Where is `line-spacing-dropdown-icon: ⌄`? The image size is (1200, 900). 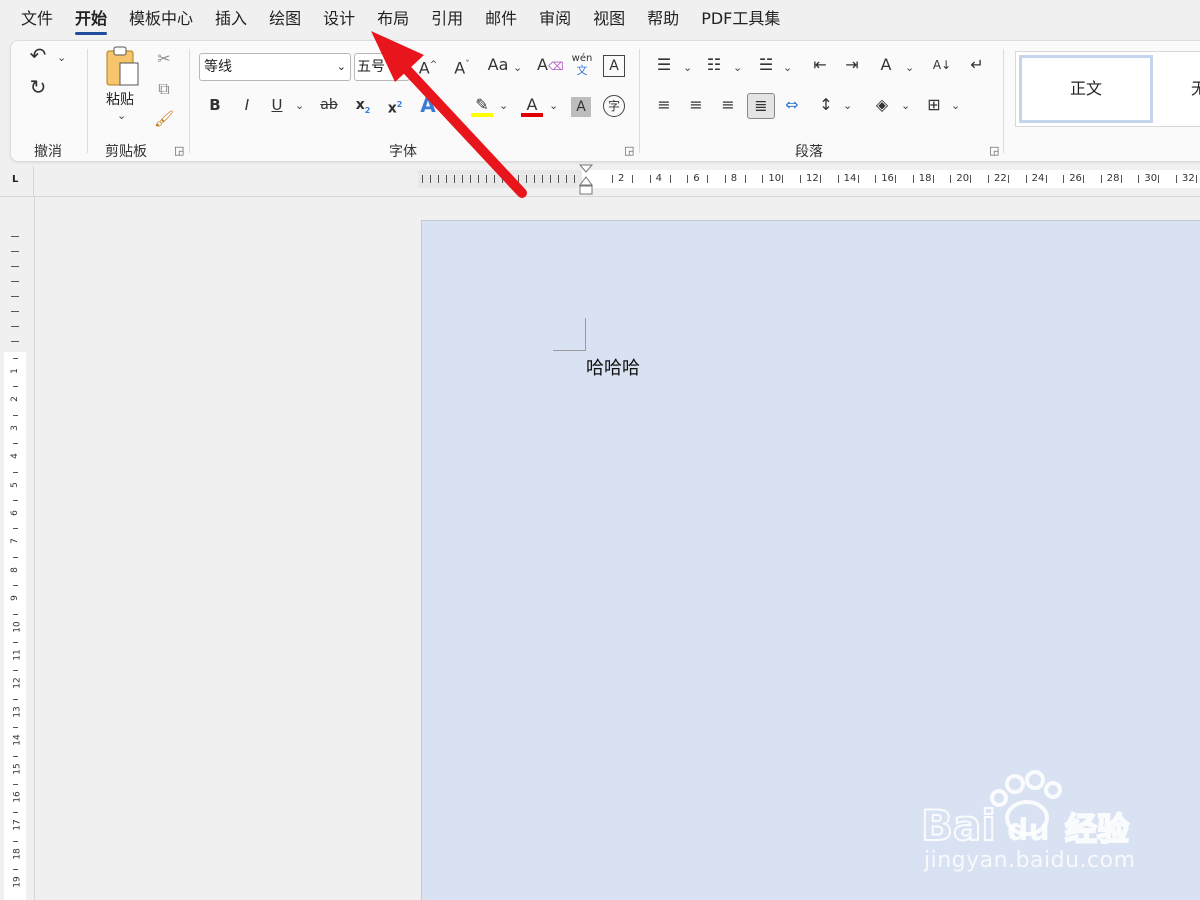 line-spacing-dropdown-icon: ⌄ is located at coordinates (847, 106).